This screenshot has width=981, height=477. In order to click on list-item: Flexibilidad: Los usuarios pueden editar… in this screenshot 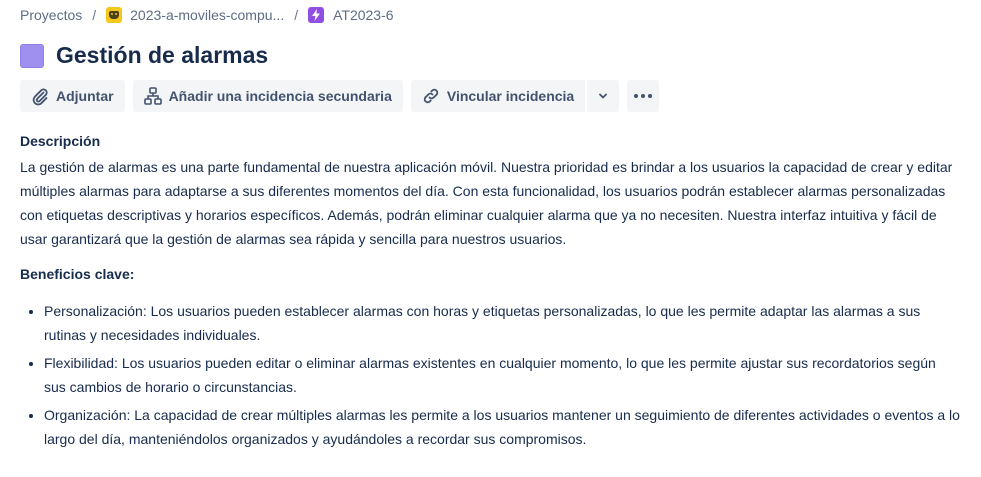, I will do `click(502, 375)`.